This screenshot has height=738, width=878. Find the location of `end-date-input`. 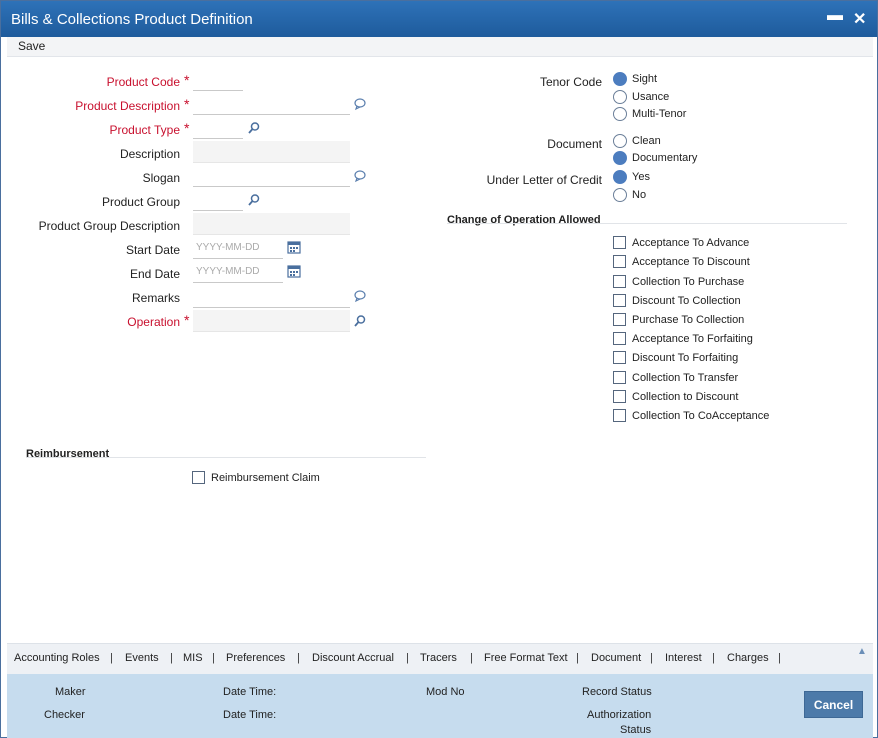

end-date-input is located at coordinates (238, 272).